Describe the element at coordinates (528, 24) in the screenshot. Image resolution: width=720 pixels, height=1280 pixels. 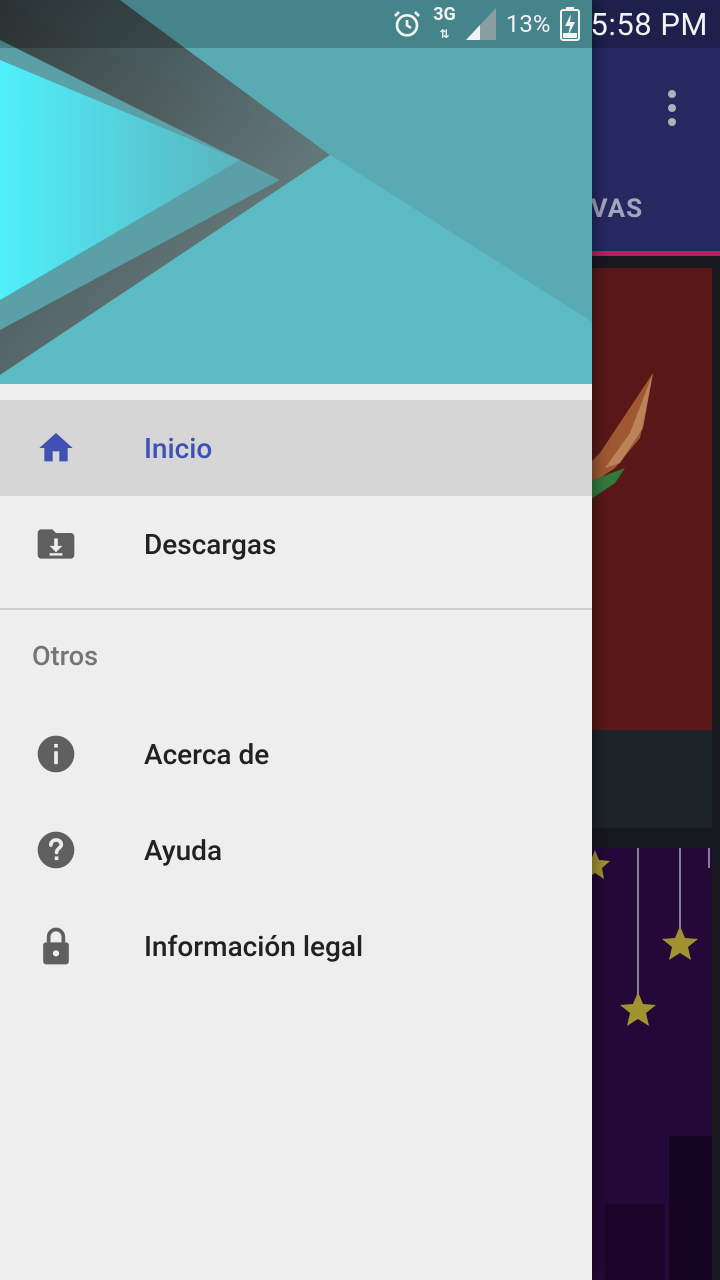
I see `battery-percent: 13%` at that location.